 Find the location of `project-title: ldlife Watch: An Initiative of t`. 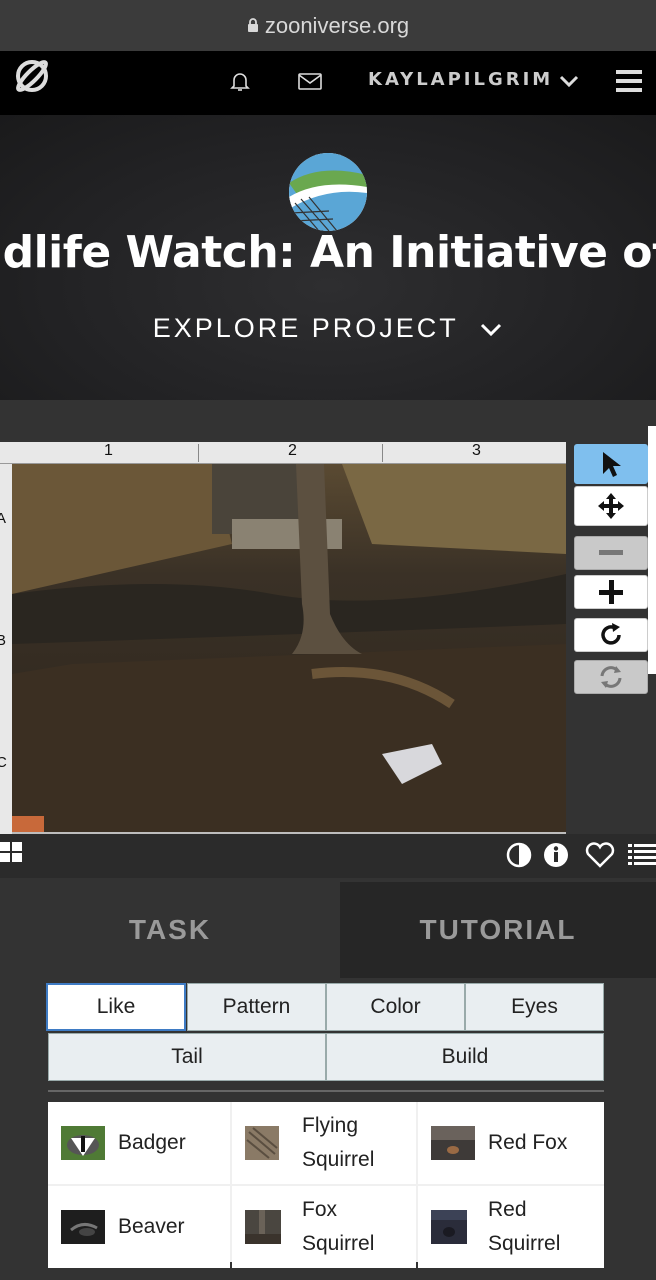

project-title: ldlife Watch: An Initiative of t is located at coordinates (328, 252).